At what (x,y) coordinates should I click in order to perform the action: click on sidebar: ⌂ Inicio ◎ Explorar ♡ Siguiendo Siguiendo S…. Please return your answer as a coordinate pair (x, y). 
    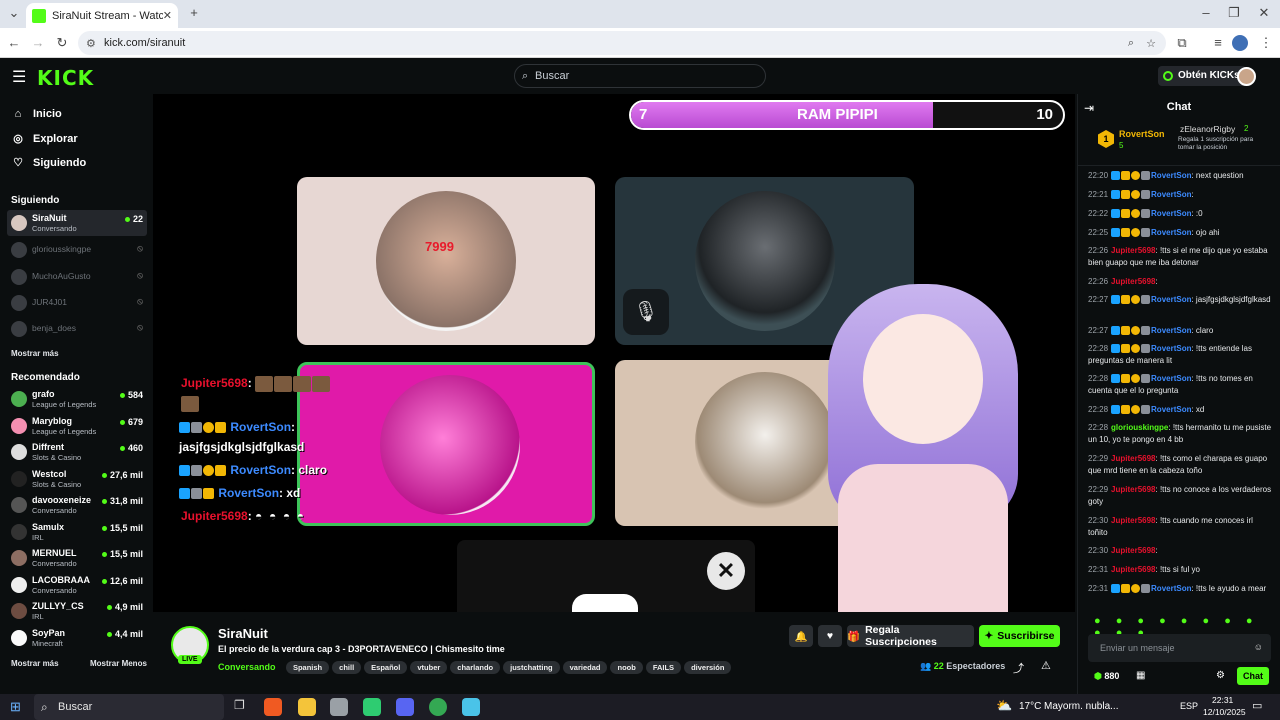
    Looking at the image, I should click on (76, 394).